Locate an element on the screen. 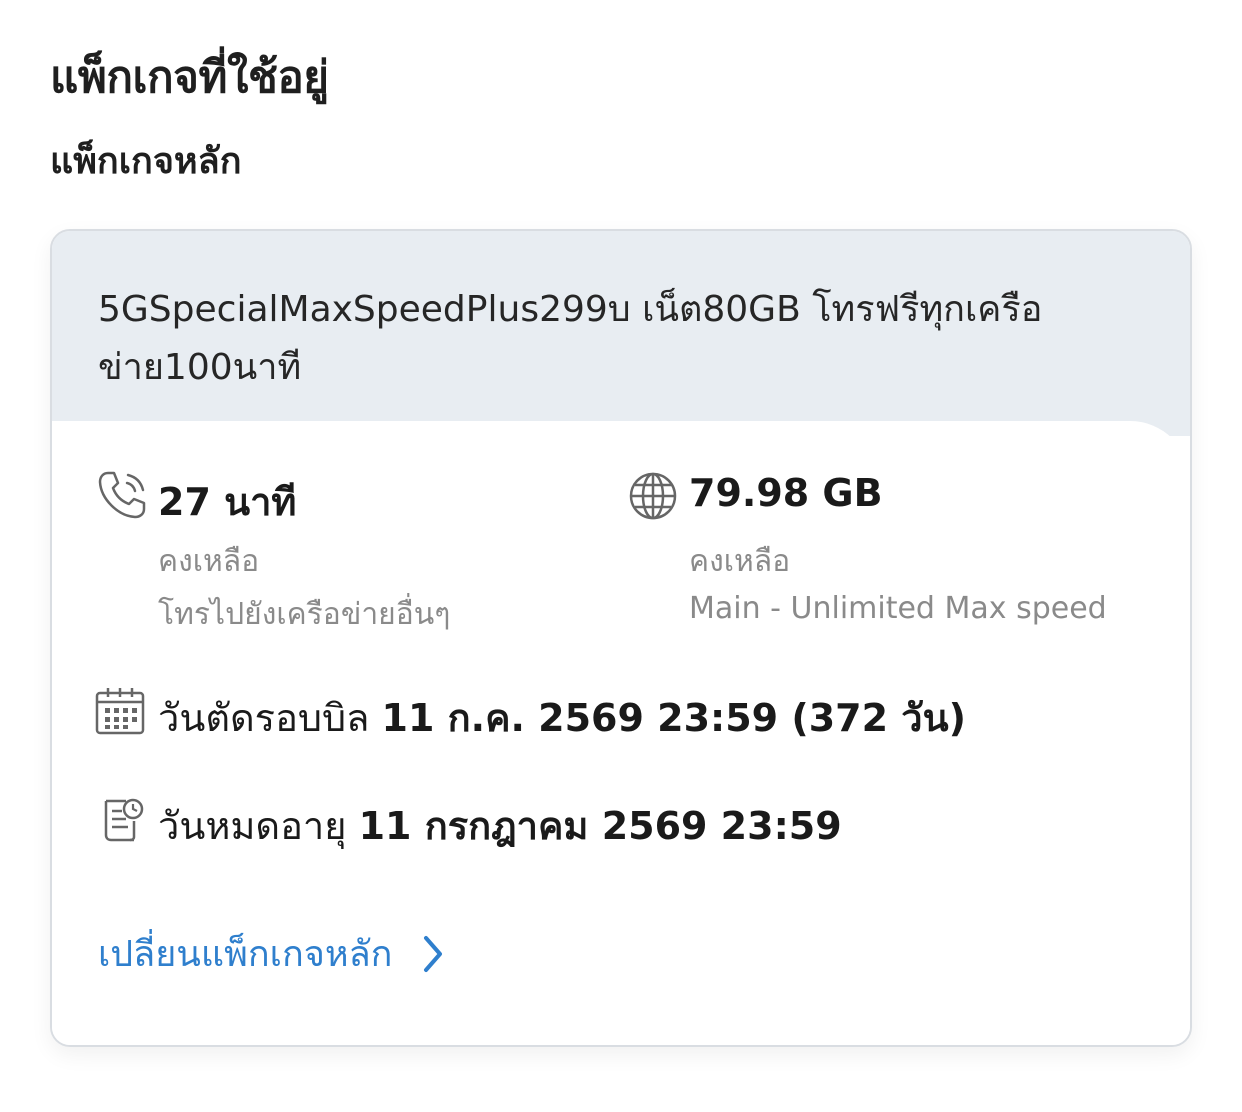 This screenshot has height=1112, width=1242. section-title: แพ็กเกจหลัก is located at coordinates (146, 161).